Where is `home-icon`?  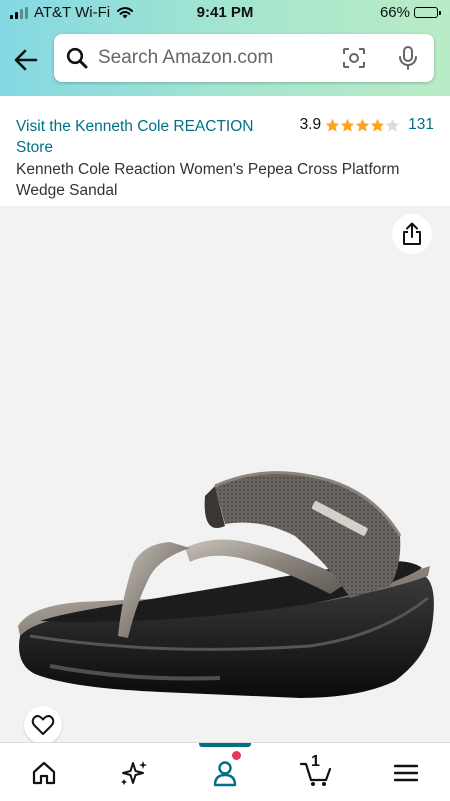
home-icon is located at coordinates (44, 773).